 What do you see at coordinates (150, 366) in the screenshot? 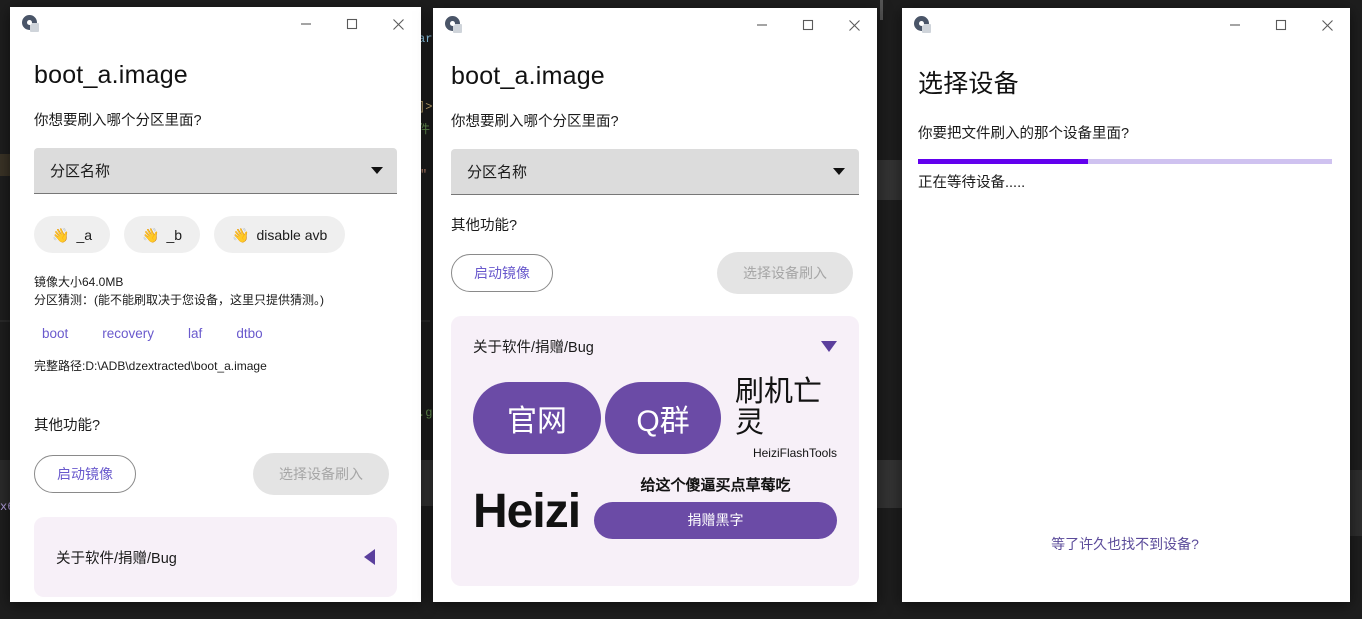
I see `full-path-text: 完整路径:D:\ADB\dzextracted\boot_a.image` at bounding box center [150, 366].